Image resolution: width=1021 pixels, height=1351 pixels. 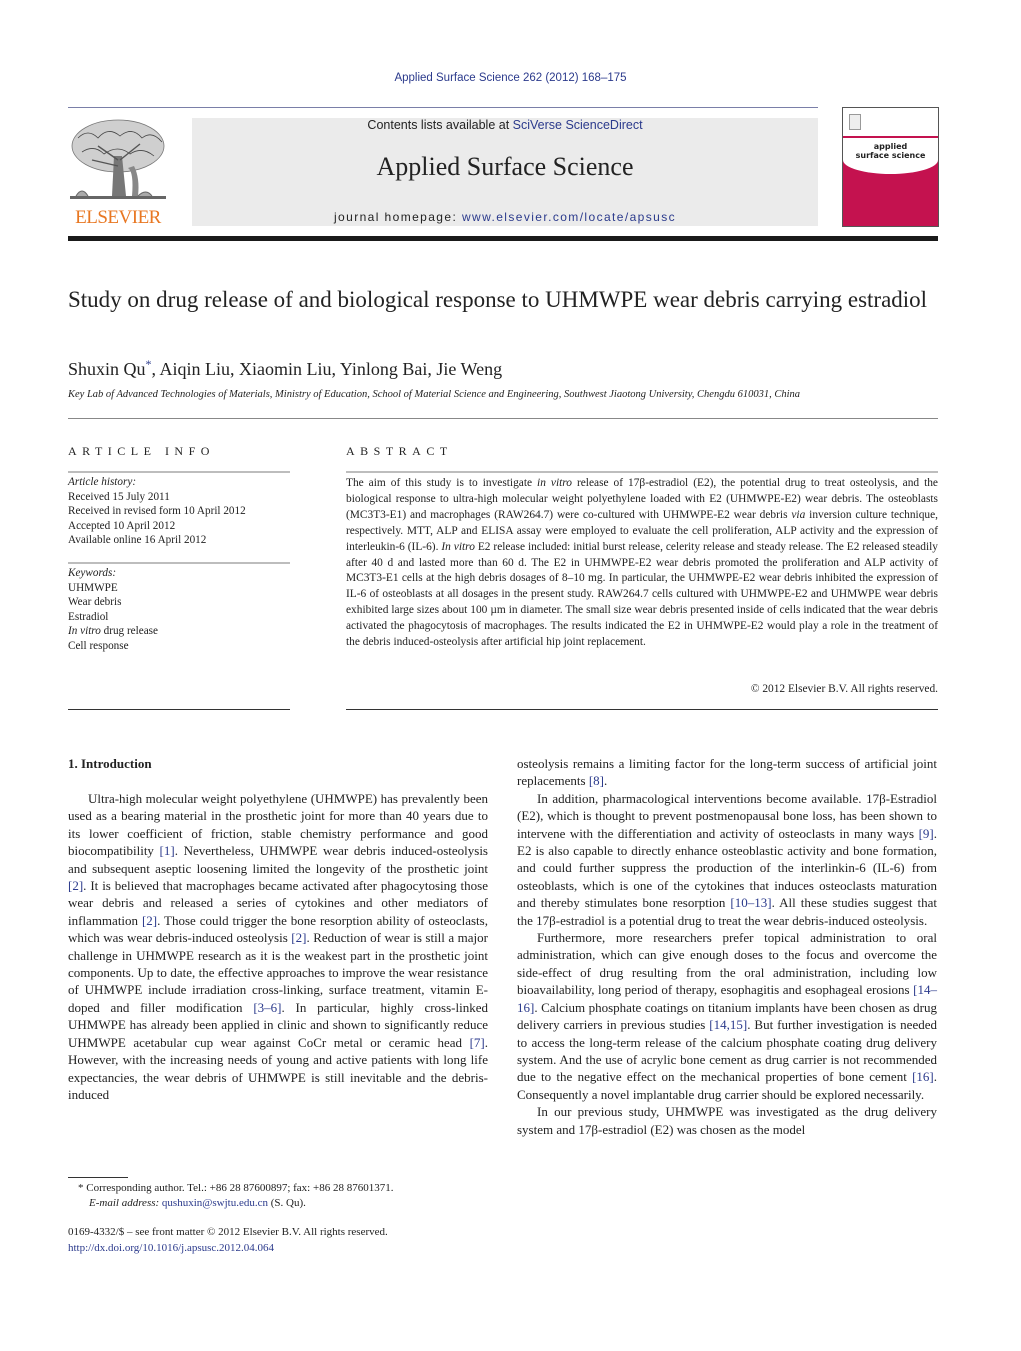 I want to click on keyword-item: UHMWPE, so click(x=179, y=588).